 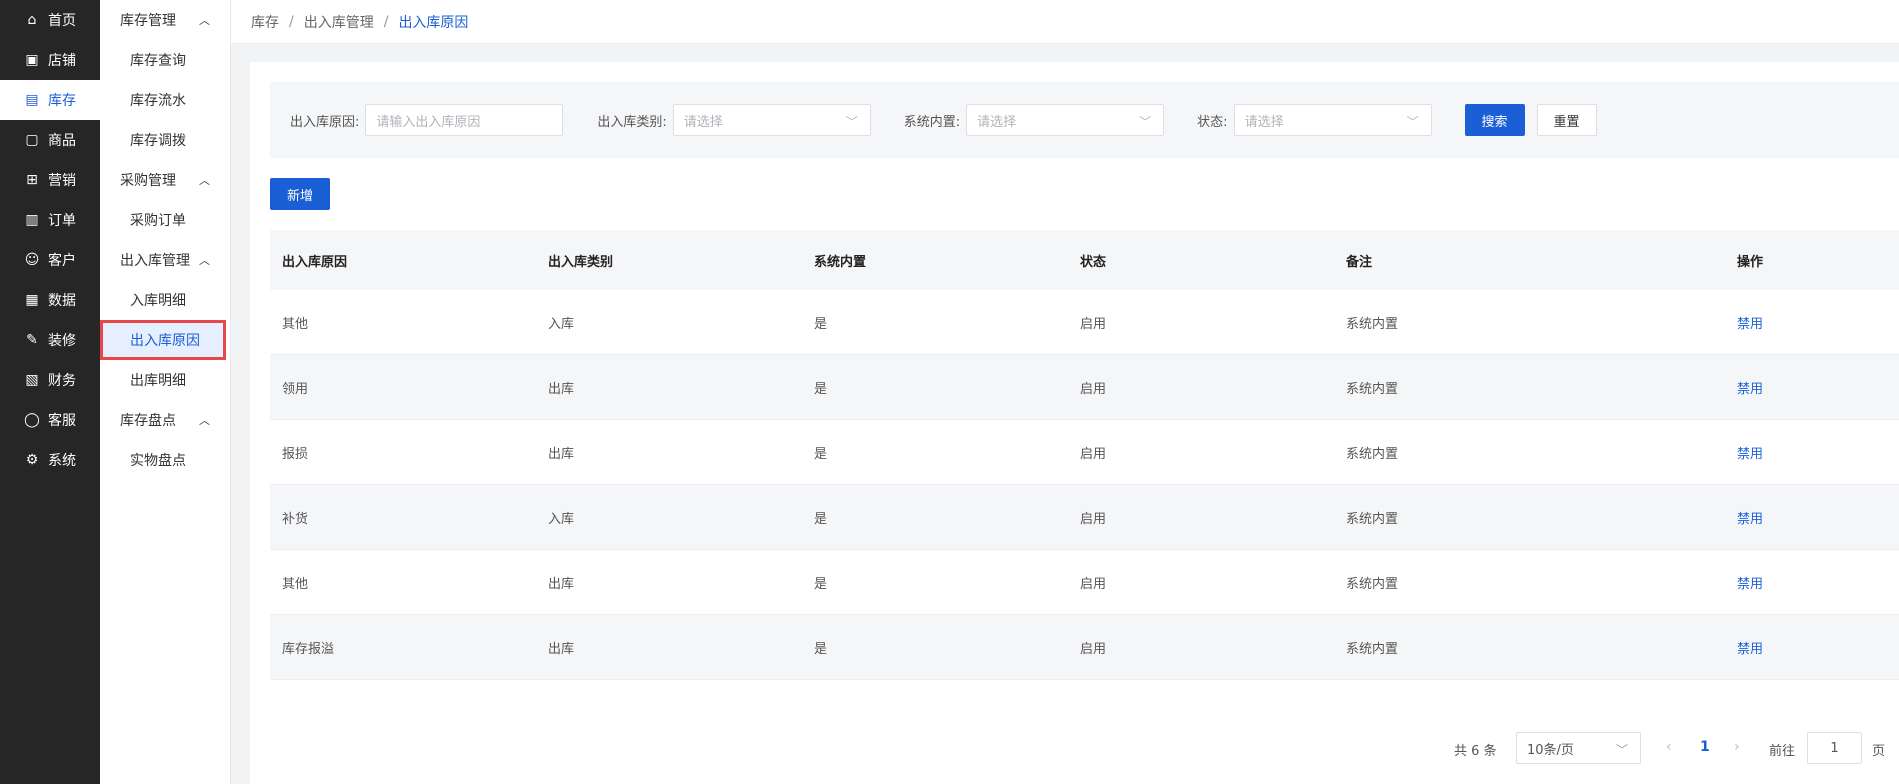 I want to click on table-row: 库存报溢 出库 是 启用 系统内置 禁用, so click(x=1084, y=647).